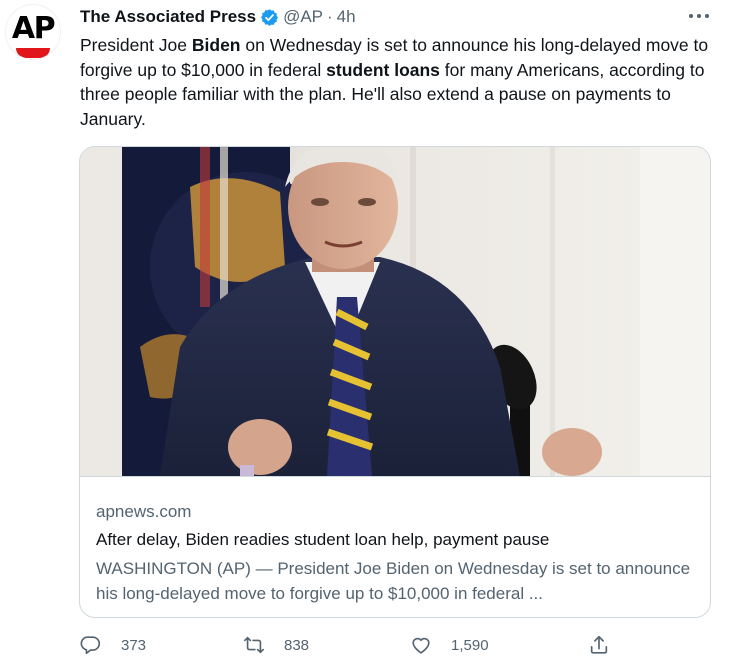  I want to click on tweet-text-bold: Biden, so click(216, 45).